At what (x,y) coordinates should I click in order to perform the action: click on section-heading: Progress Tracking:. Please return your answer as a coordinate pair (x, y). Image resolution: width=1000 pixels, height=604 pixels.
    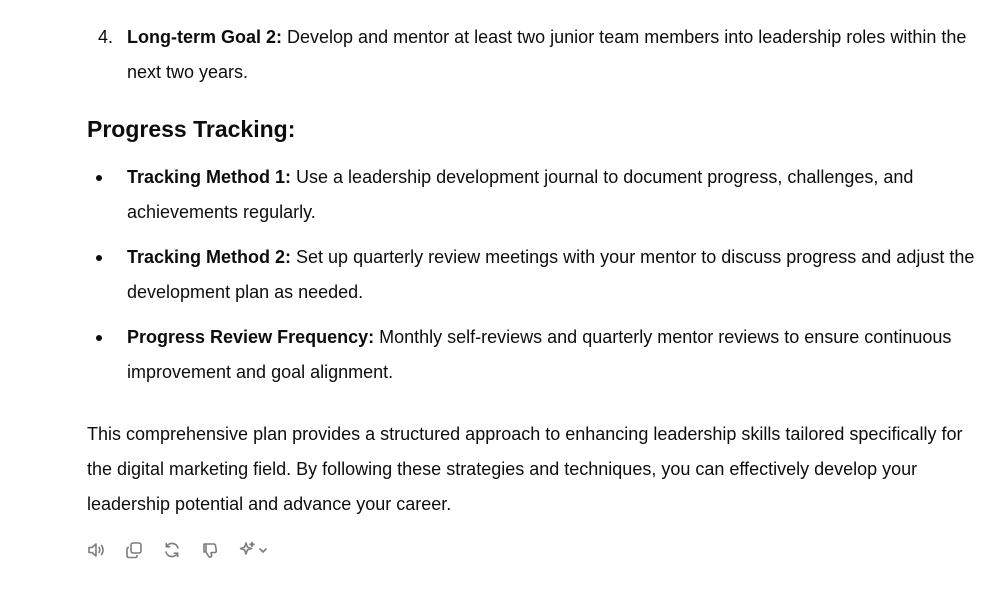
    Looking at the image, I should click on (191, 129).